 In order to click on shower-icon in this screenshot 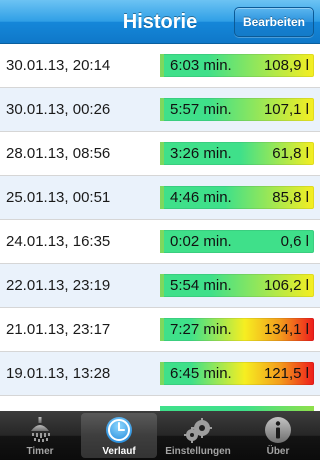, I will do `click(40, 429)`.